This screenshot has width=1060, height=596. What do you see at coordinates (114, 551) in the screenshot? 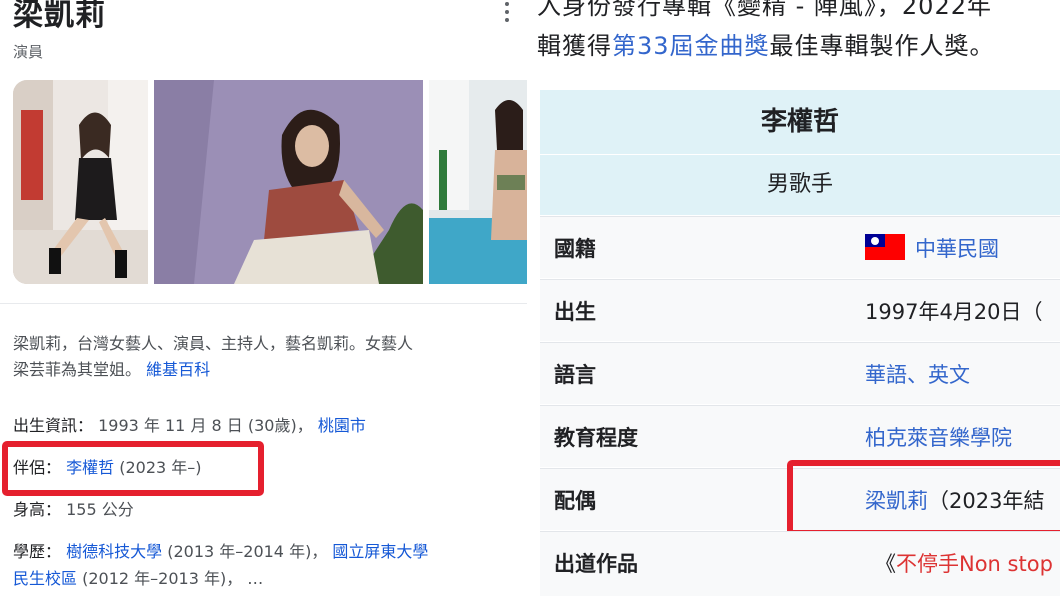
I see `school-link: 樹德科技大學` at bounding box center [114, 551].